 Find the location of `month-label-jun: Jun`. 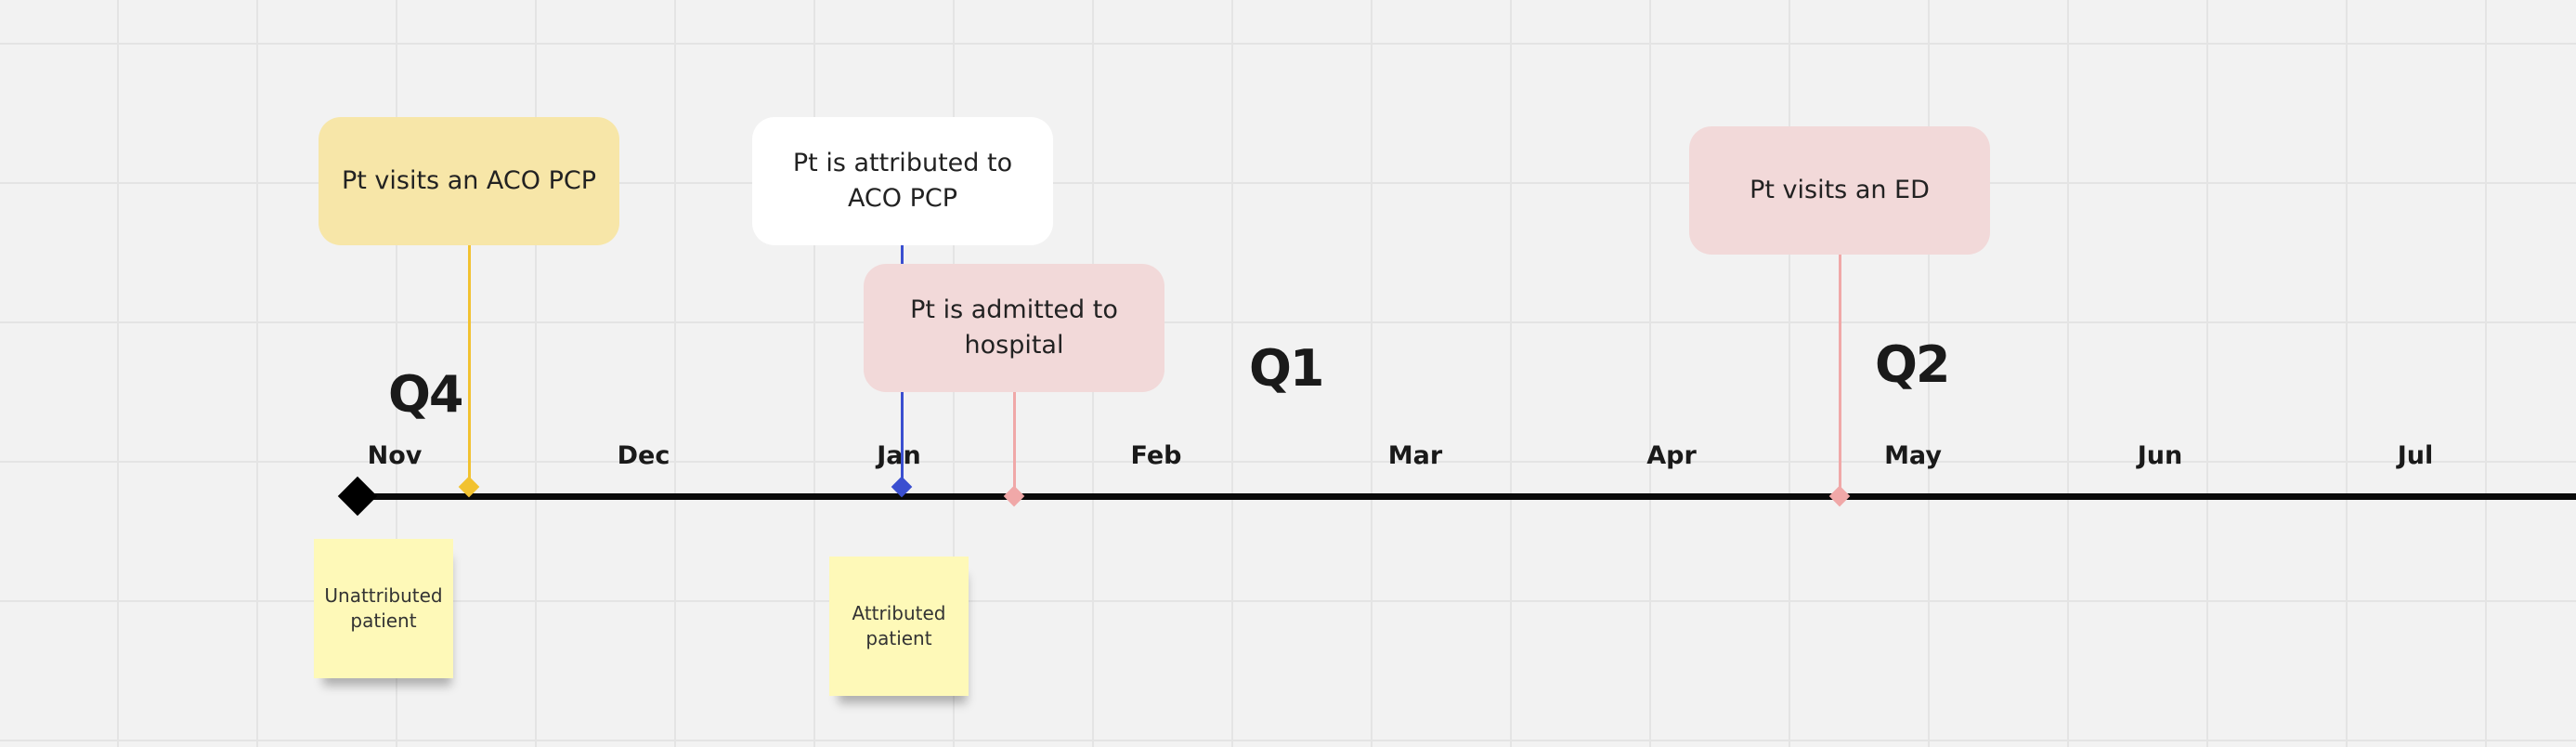

month-label-jun: Jun is located at coordinates (2160, 455).